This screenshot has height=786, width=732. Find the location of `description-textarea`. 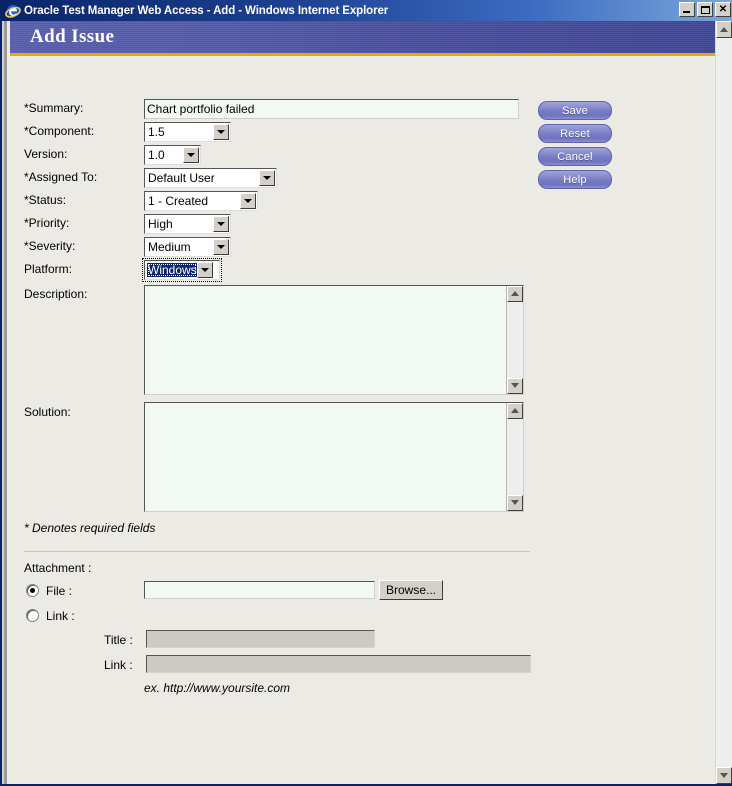

description-textarea is located at coordinates (334, 340).